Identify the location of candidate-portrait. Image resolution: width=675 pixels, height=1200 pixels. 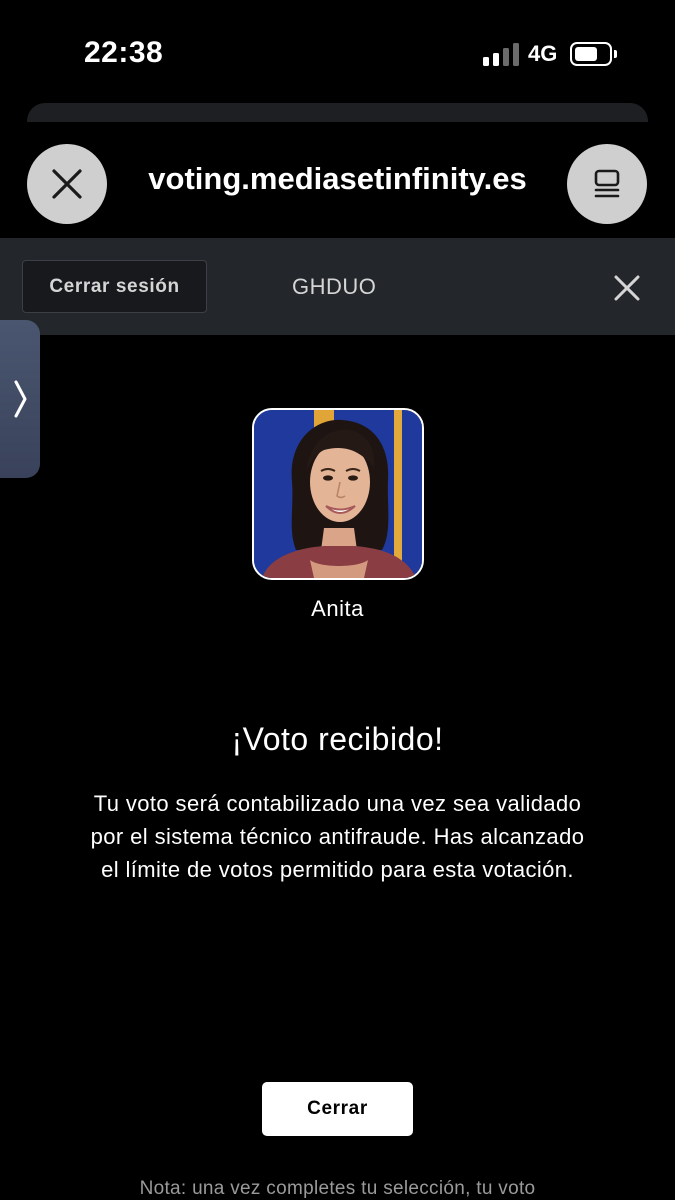
(338, 494).